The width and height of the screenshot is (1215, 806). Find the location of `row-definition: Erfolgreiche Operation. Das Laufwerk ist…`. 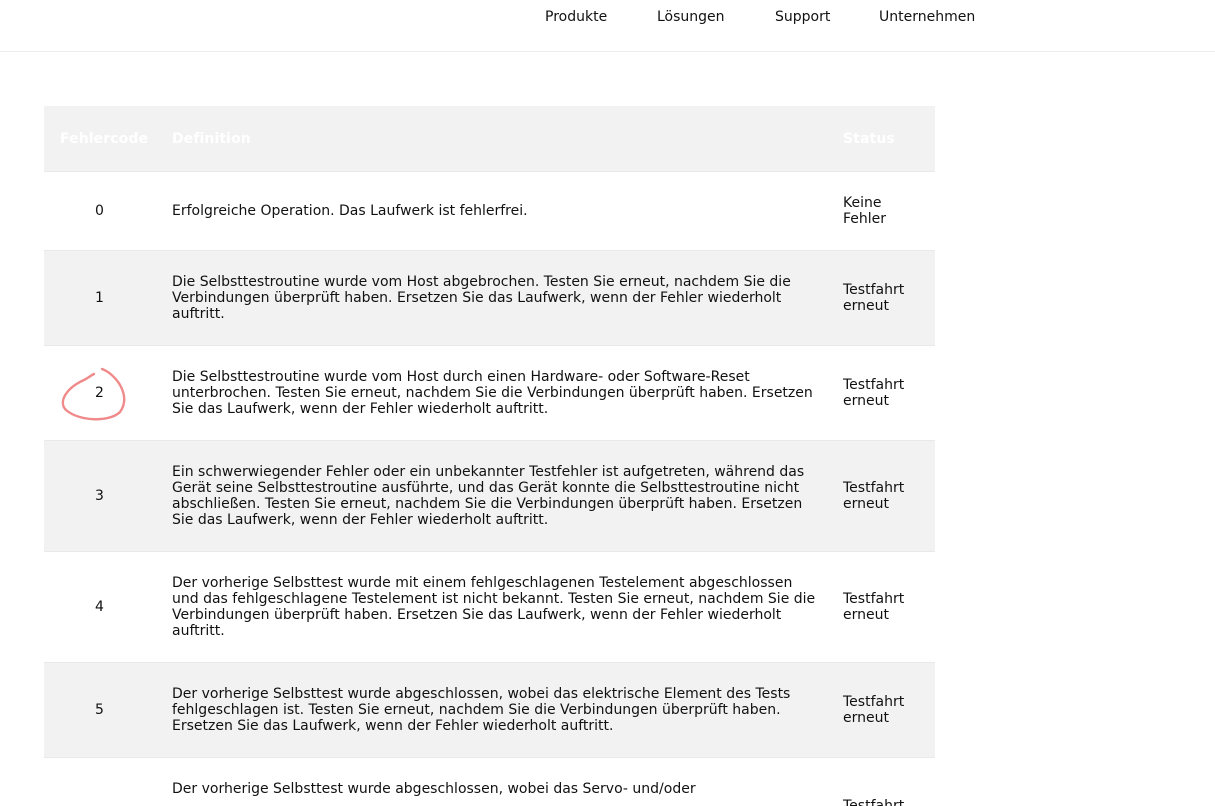

row-definition: Erfolgreiche Operation. Das Laufwerk ist… is located at coordinates (350, 211).